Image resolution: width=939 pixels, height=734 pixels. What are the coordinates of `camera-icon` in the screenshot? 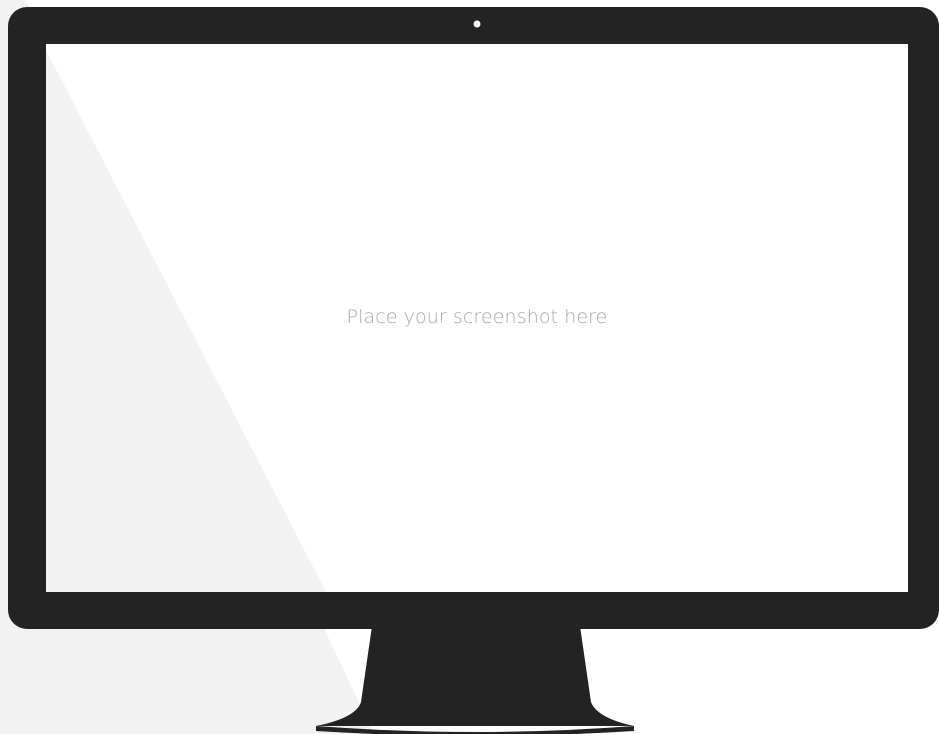 It's located at (477, 24).